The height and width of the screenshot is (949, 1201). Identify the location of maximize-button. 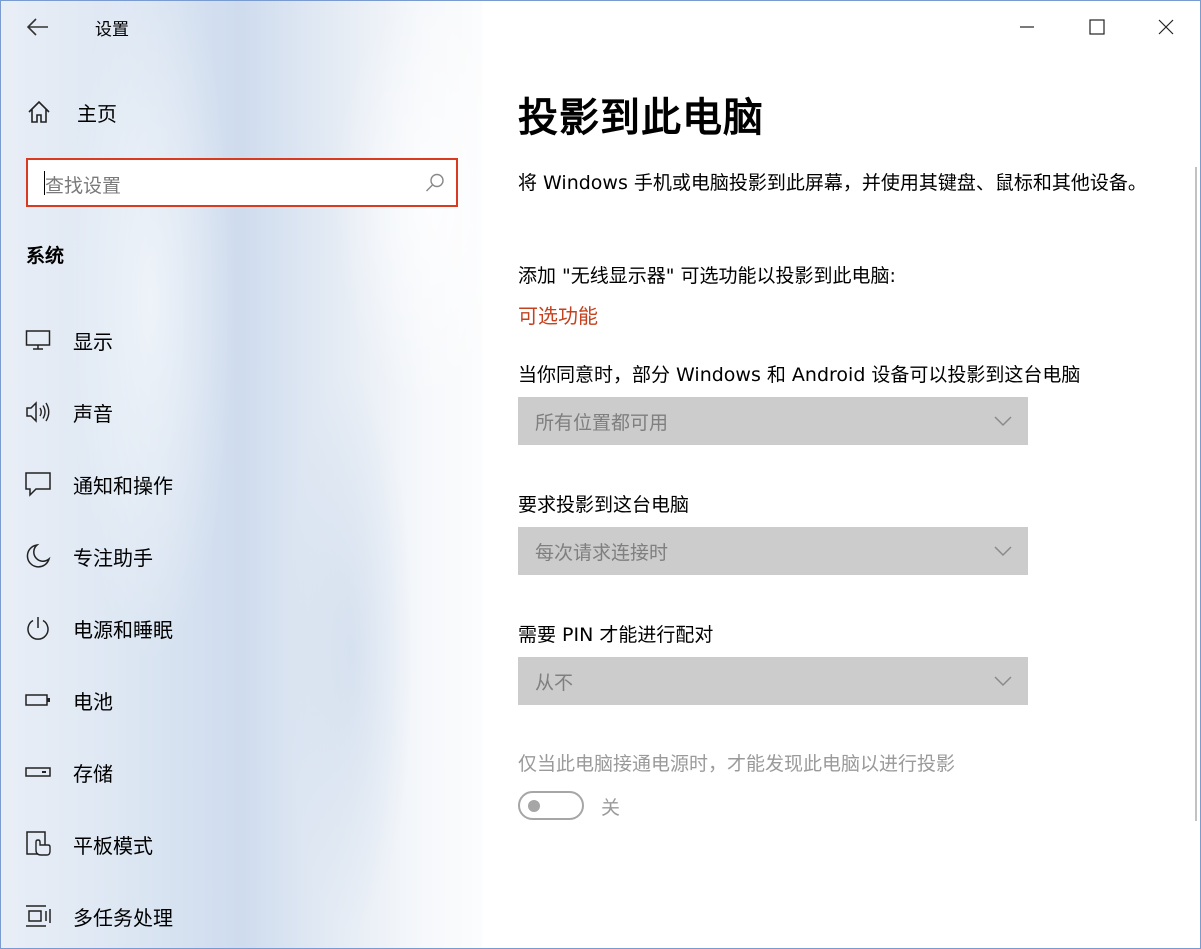
(1097, 27).